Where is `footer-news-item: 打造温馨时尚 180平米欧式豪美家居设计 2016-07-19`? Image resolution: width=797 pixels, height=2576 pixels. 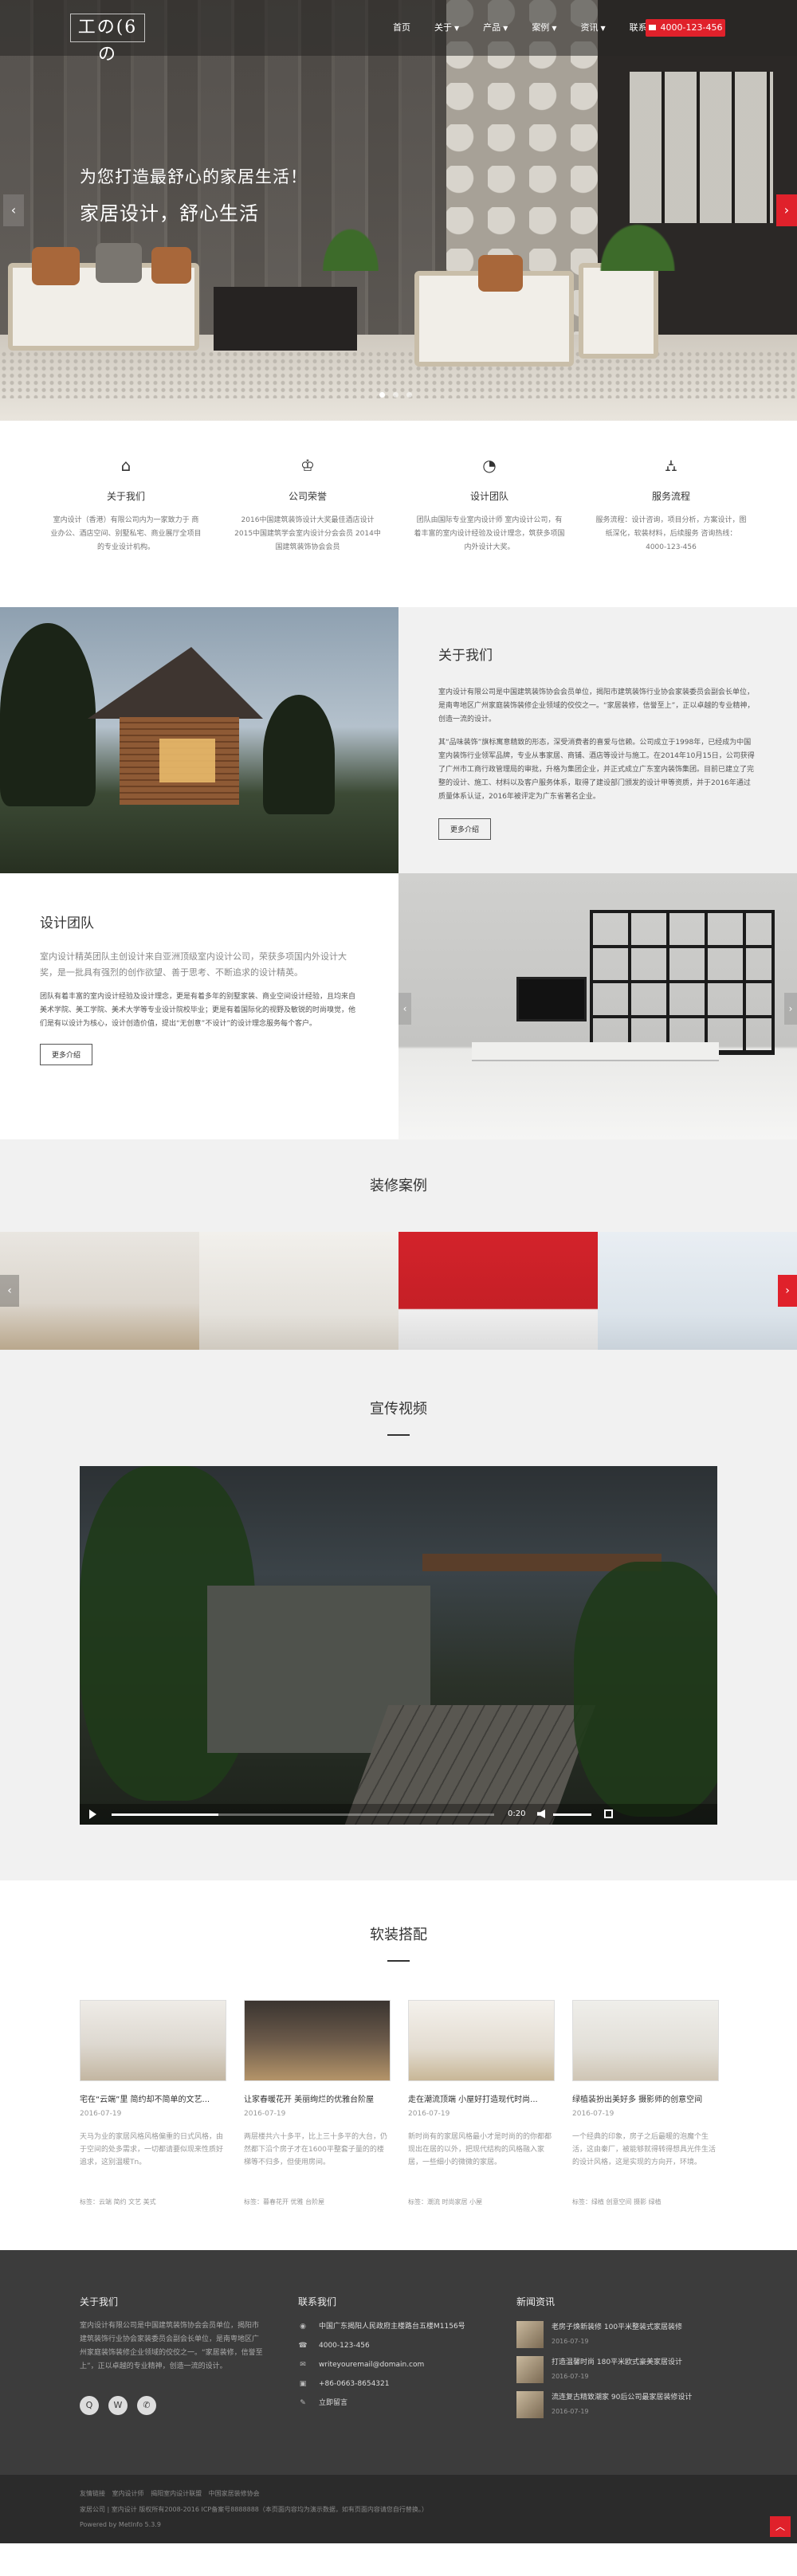
footer-news-item: 打造温馨时尚 180平米欧式豪美家居设计 2016-07-19 is located at coordinates (616, 2369).